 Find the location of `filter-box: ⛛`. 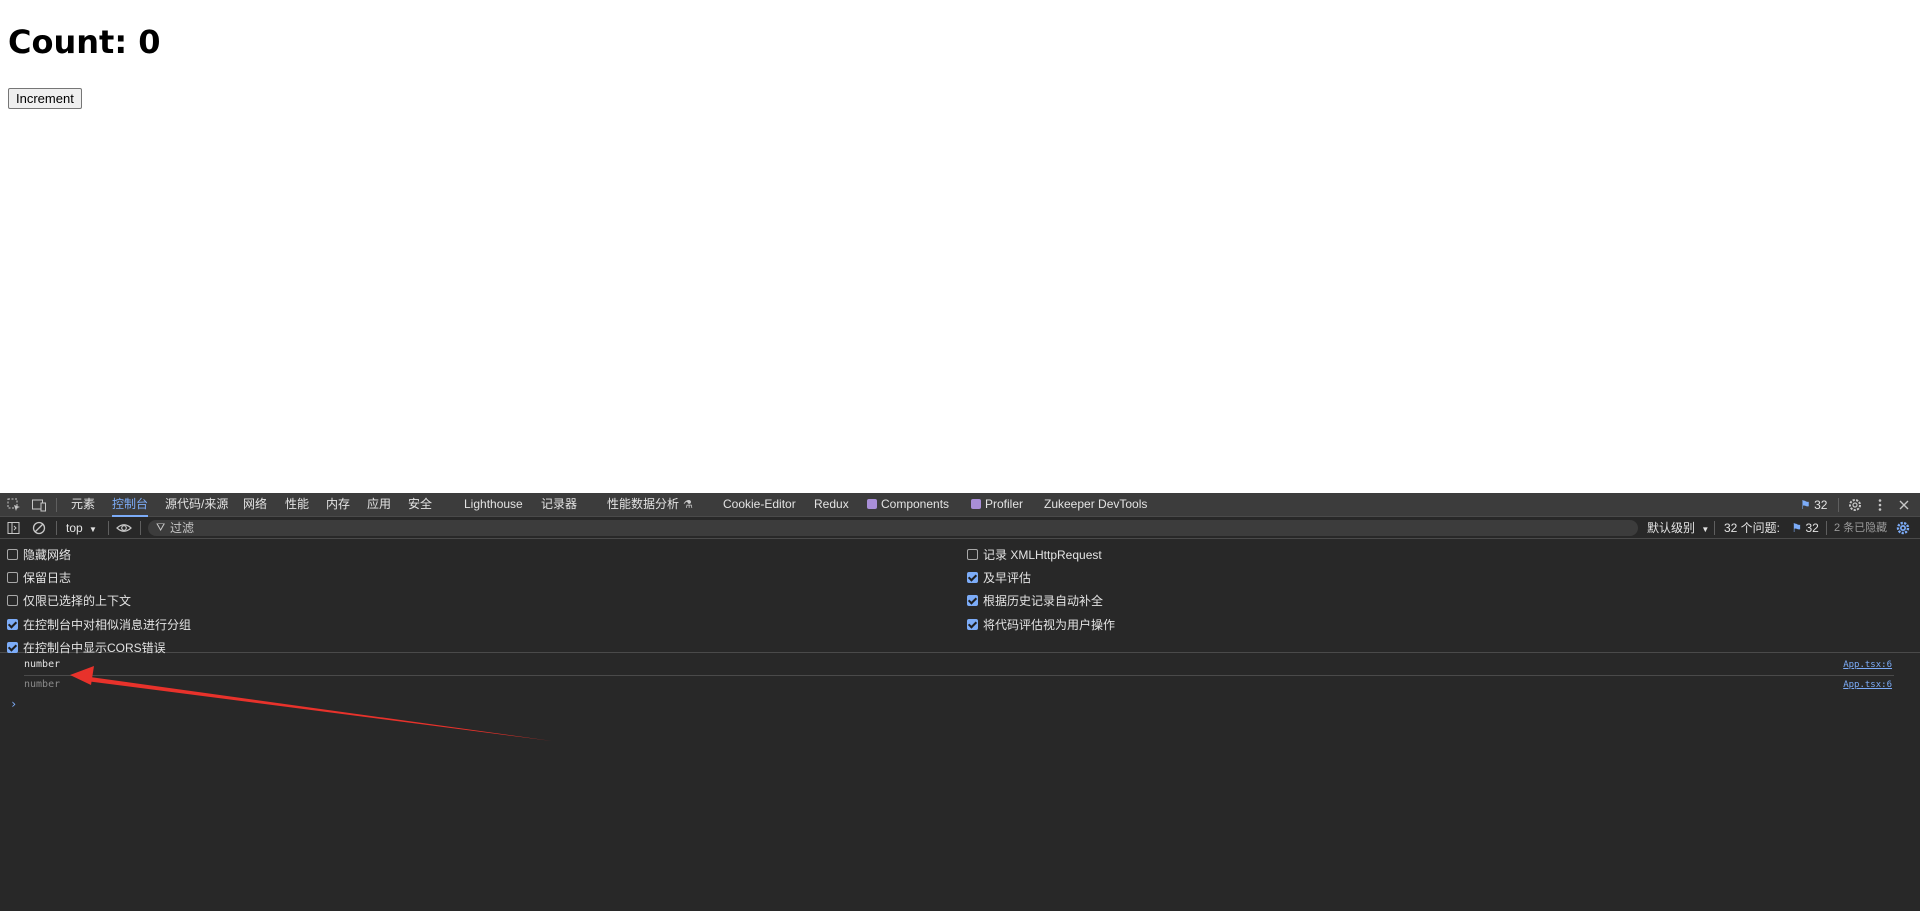

filter-box: ⛛ is located at coordinates (893, 528).